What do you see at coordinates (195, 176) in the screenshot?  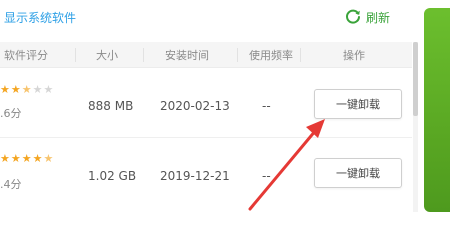 I see `install-date-value: 2019-12-21` at bounding box center [195, 176].